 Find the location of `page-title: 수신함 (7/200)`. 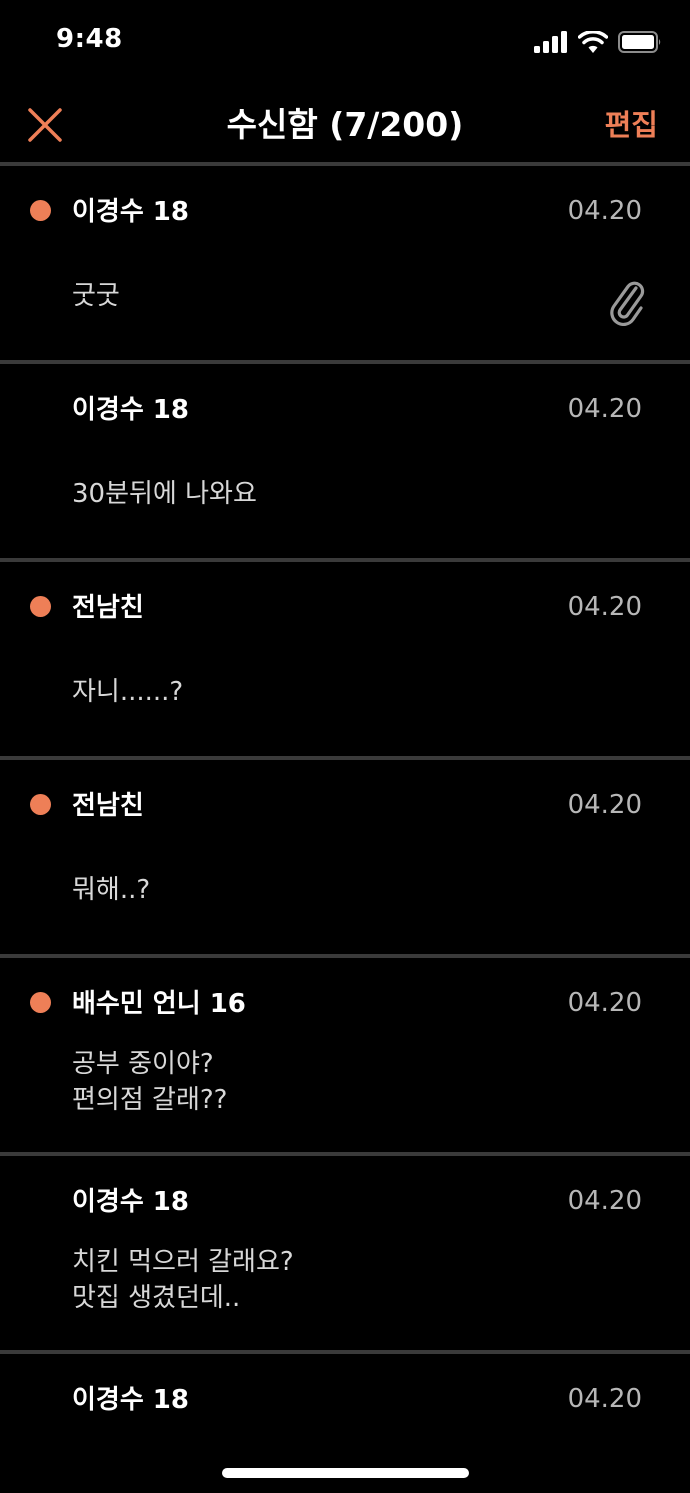

page-title: 수신함 (7/200) is located at coordinates (345, 124).